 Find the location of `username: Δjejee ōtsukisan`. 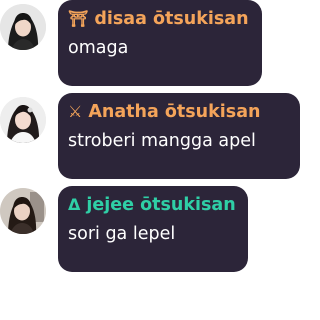

username: Δjejee ōtsukisan is located at coordinates (152, 205).